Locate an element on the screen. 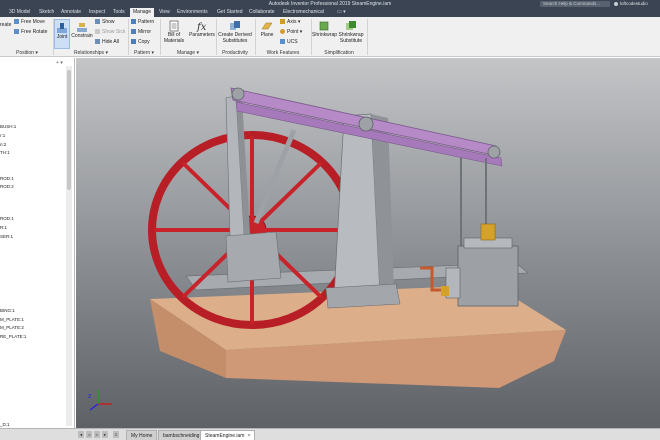 The image size is (660, 440). mirror-button: Mirror is located at coordinates (141, 32).